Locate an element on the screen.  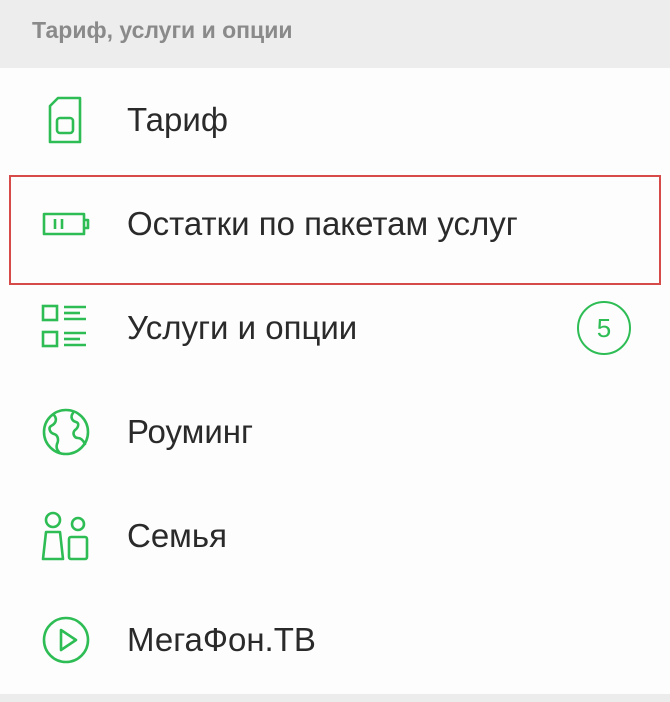
menu-item-label: Роуминг is located at coordinates (190, 431).